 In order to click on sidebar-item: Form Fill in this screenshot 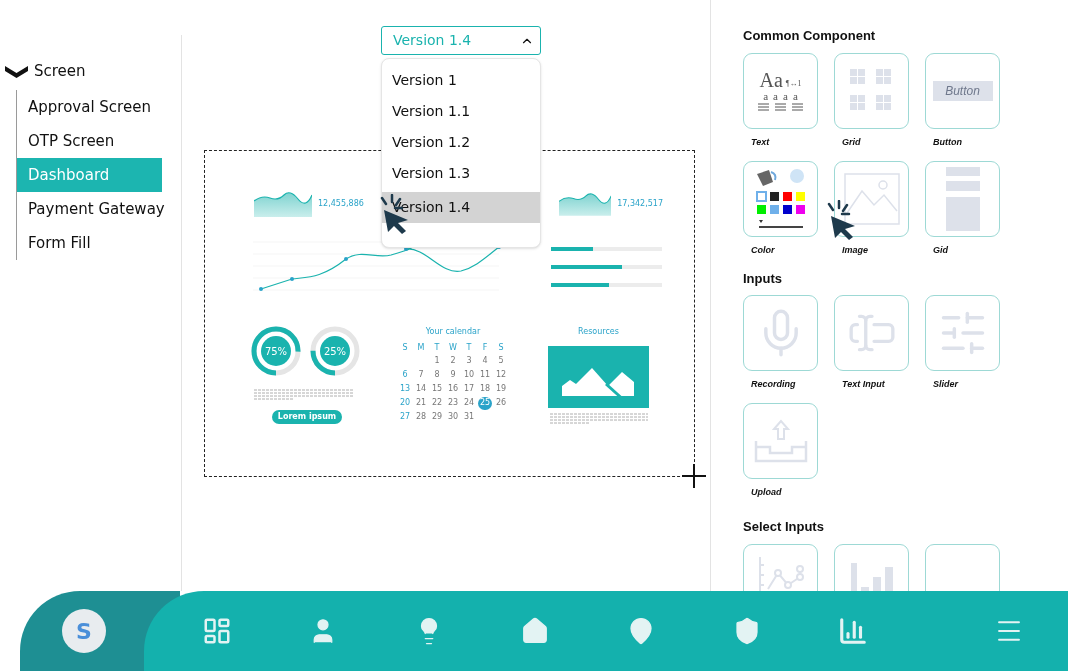, I will do `click(89, 243)`.